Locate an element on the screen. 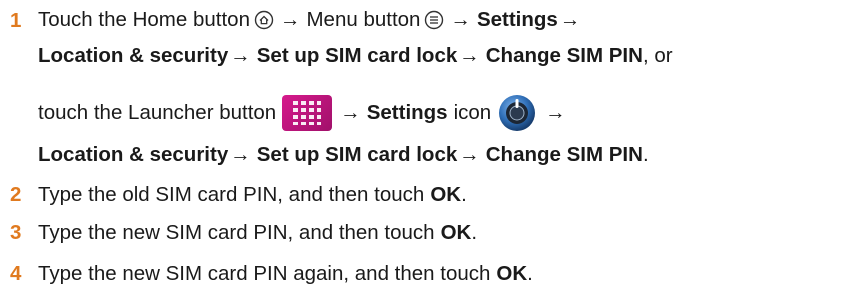 This screenshot has height=303, width=842. menu-icon is located at coordinates (434, 20).